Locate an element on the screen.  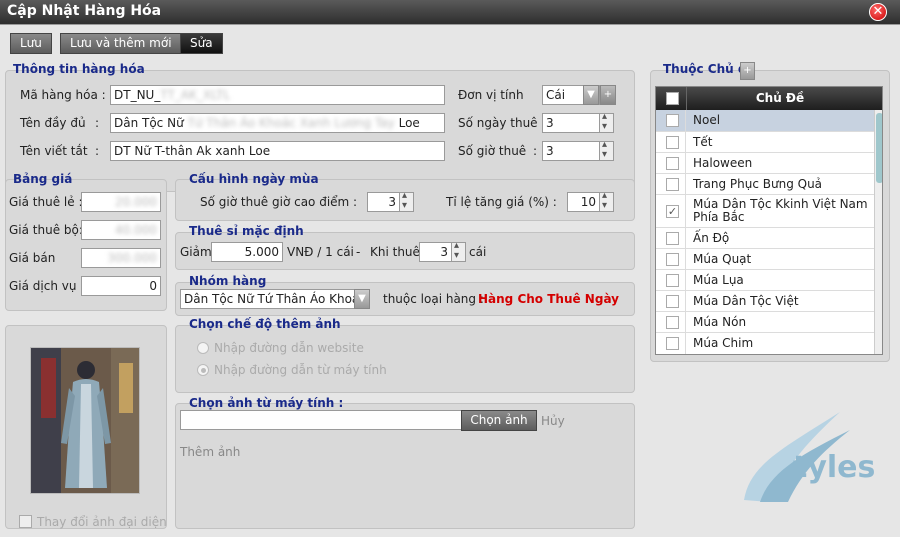
hours-input: 3 is located at coordinates (571, 151).